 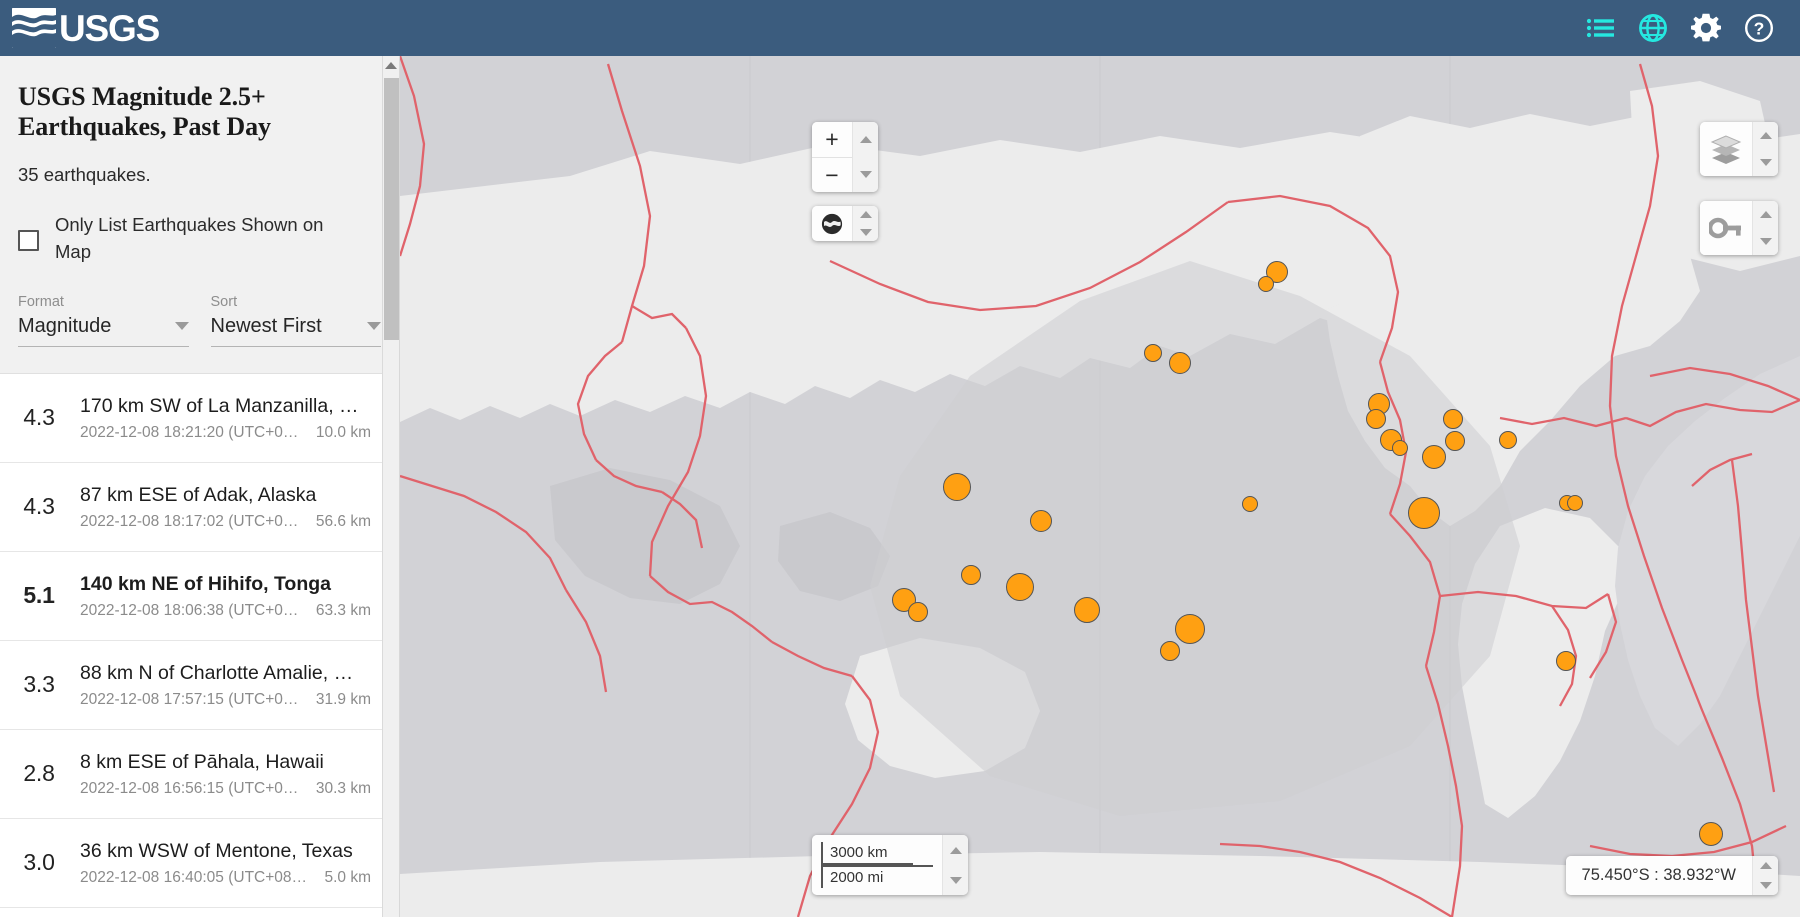 What do you see at coordinates (1765, 149) in the screenshot?
I see `layers-spinner` at bounding box center [1765, 149].